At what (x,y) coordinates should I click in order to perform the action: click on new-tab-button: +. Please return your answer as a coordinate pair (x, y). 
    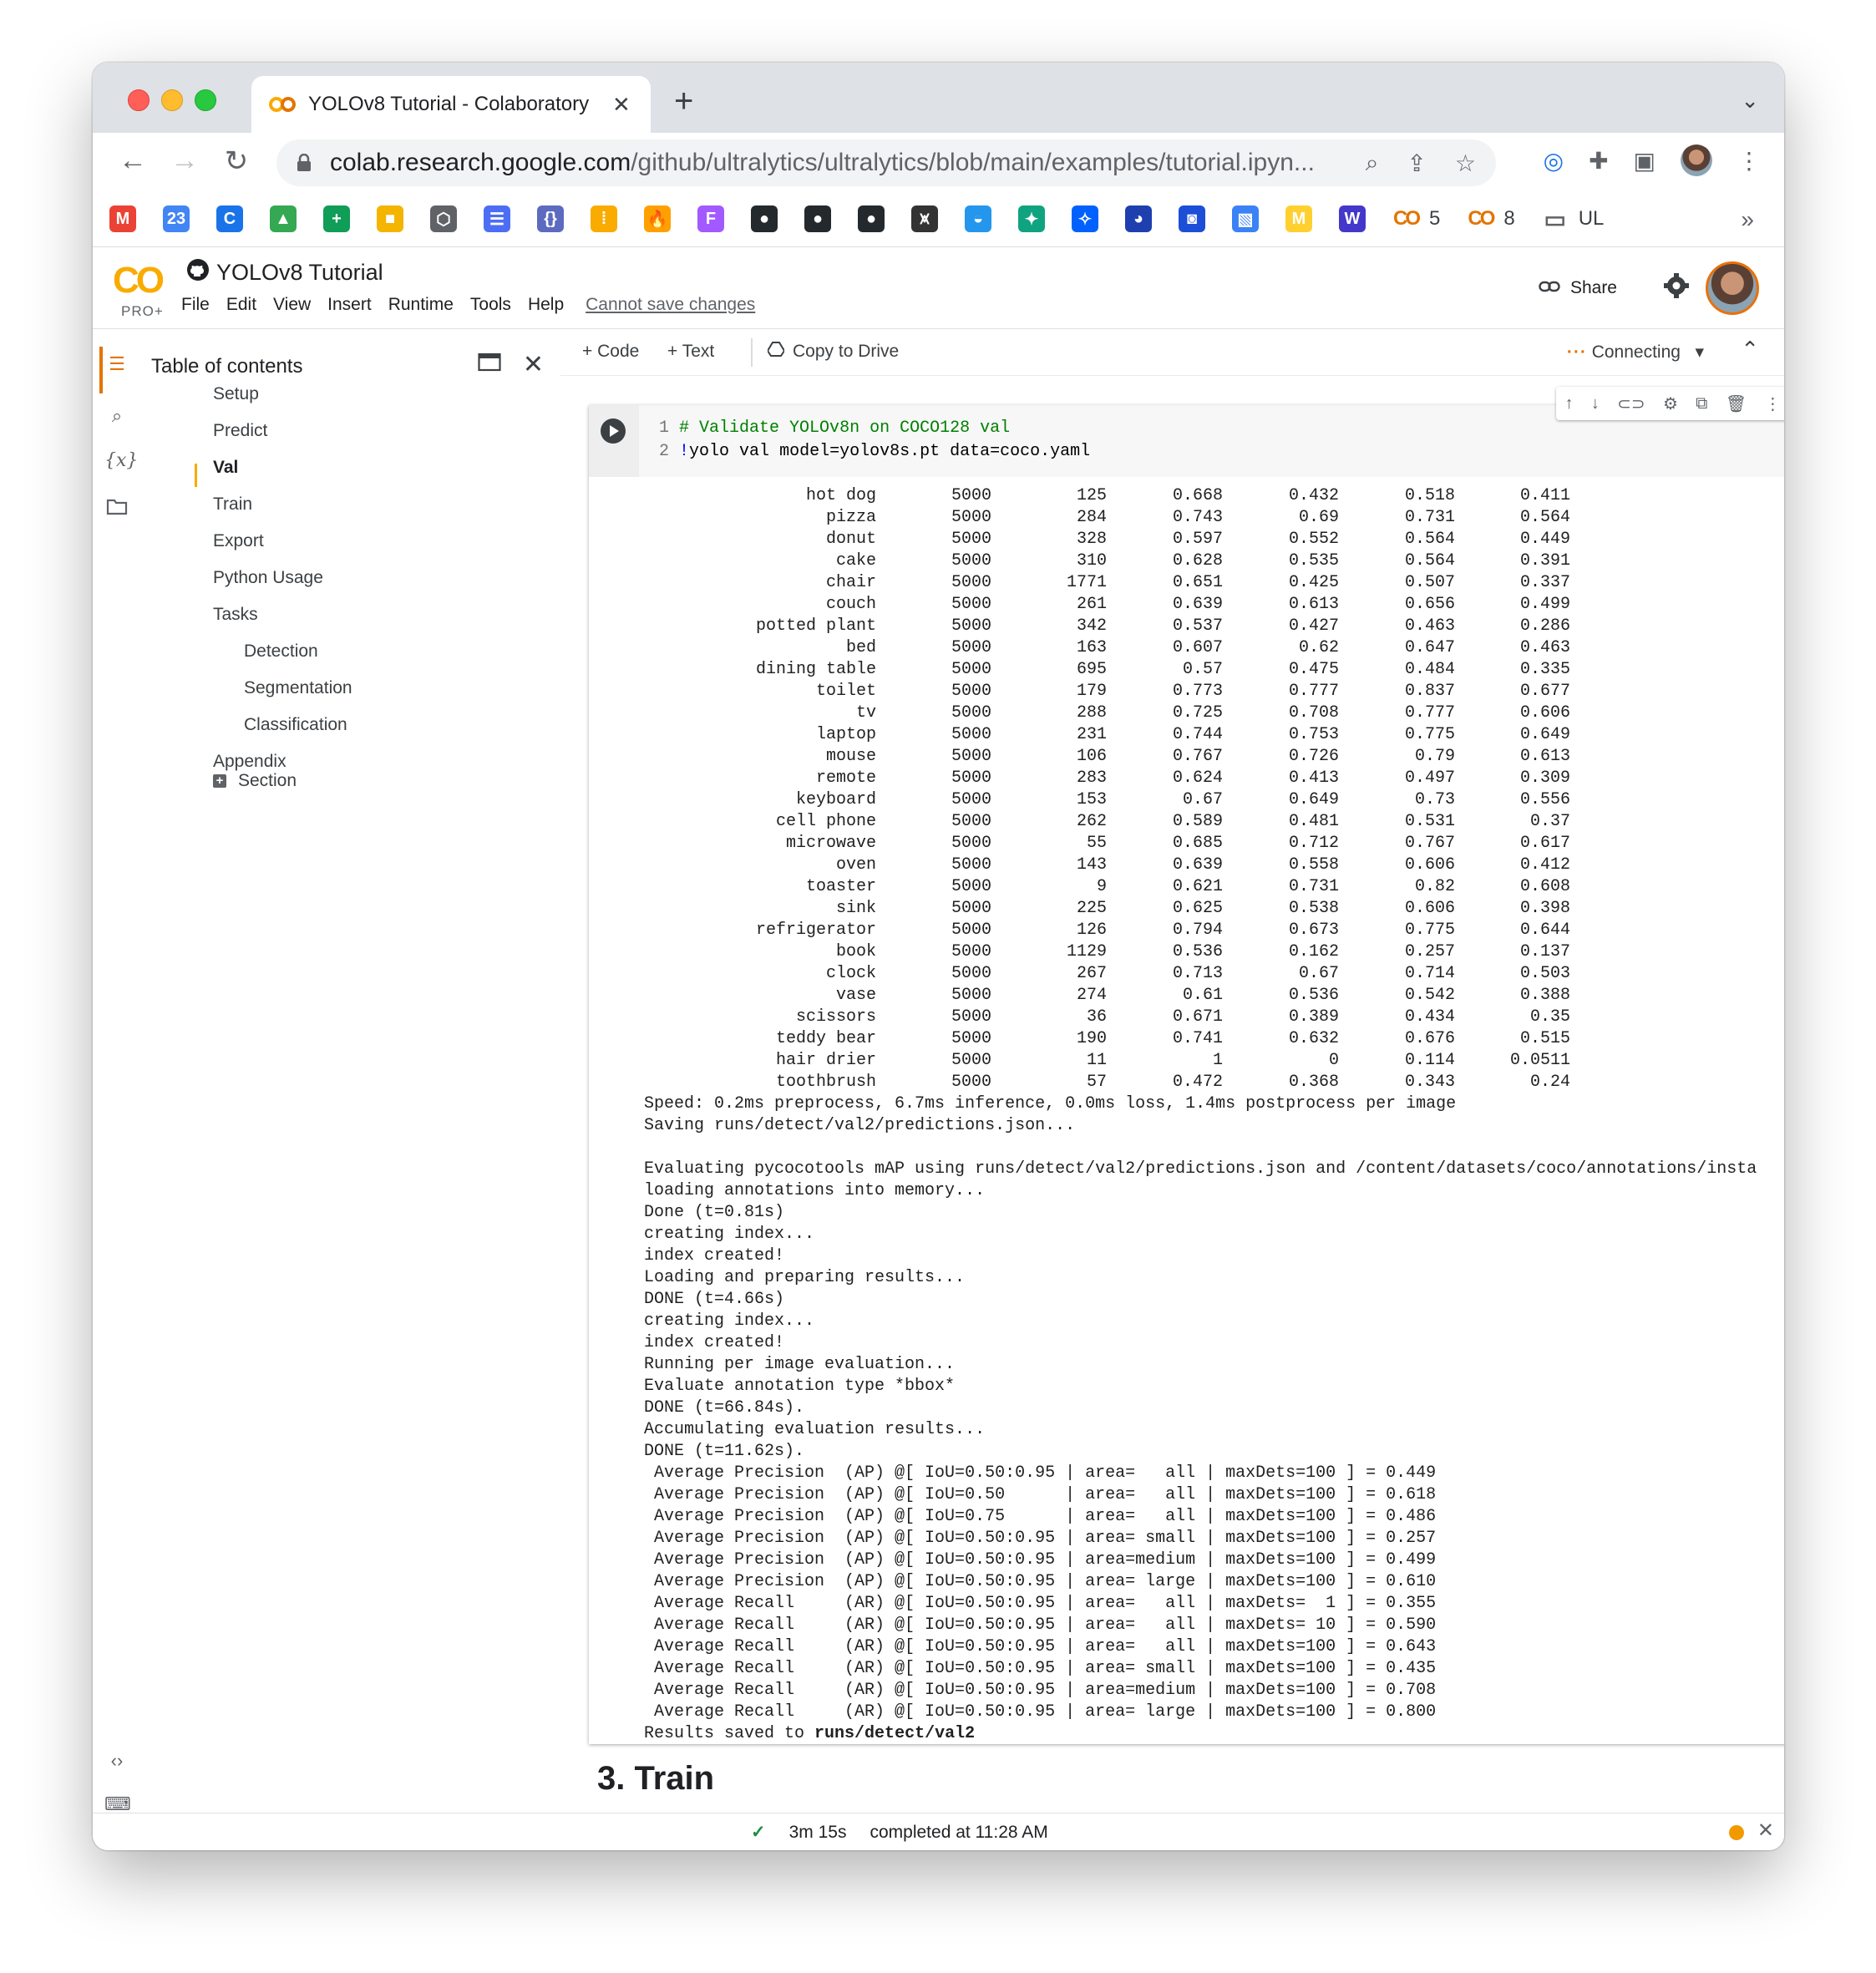
    Looking at the image, I should click on (683, 101).